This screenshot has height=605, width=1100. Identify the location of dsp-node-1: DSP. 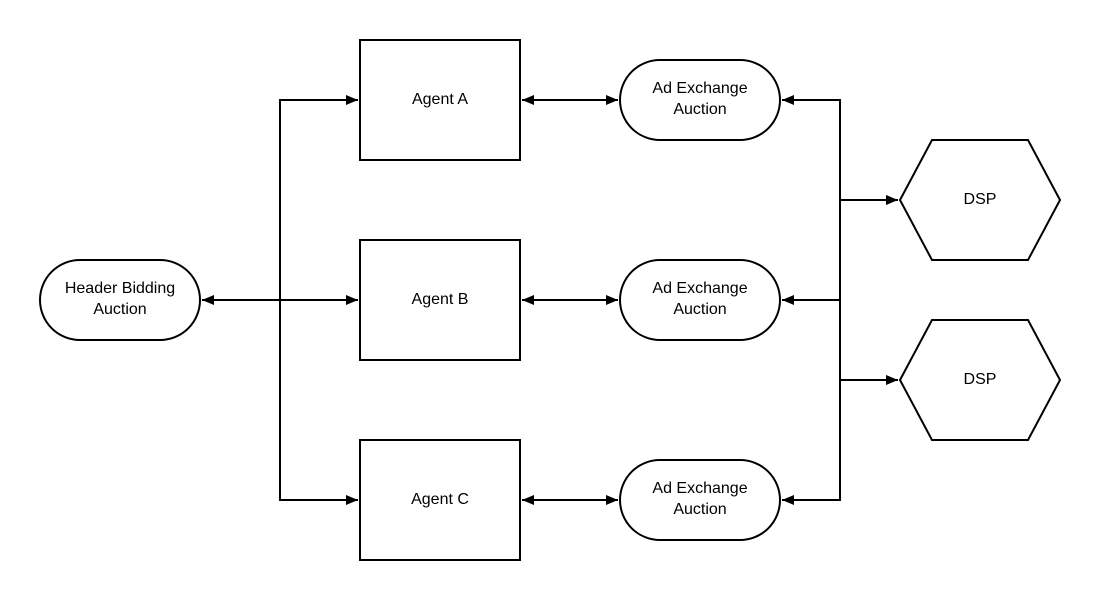
(980, 200).